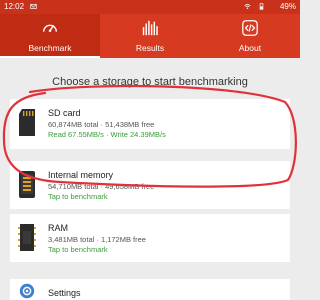 This screenshot has width=320, height=300. What do you see at coordinates (14, 6) in the screenshot?
I see `status-time: 12:02` at bounding box center [14, 6].